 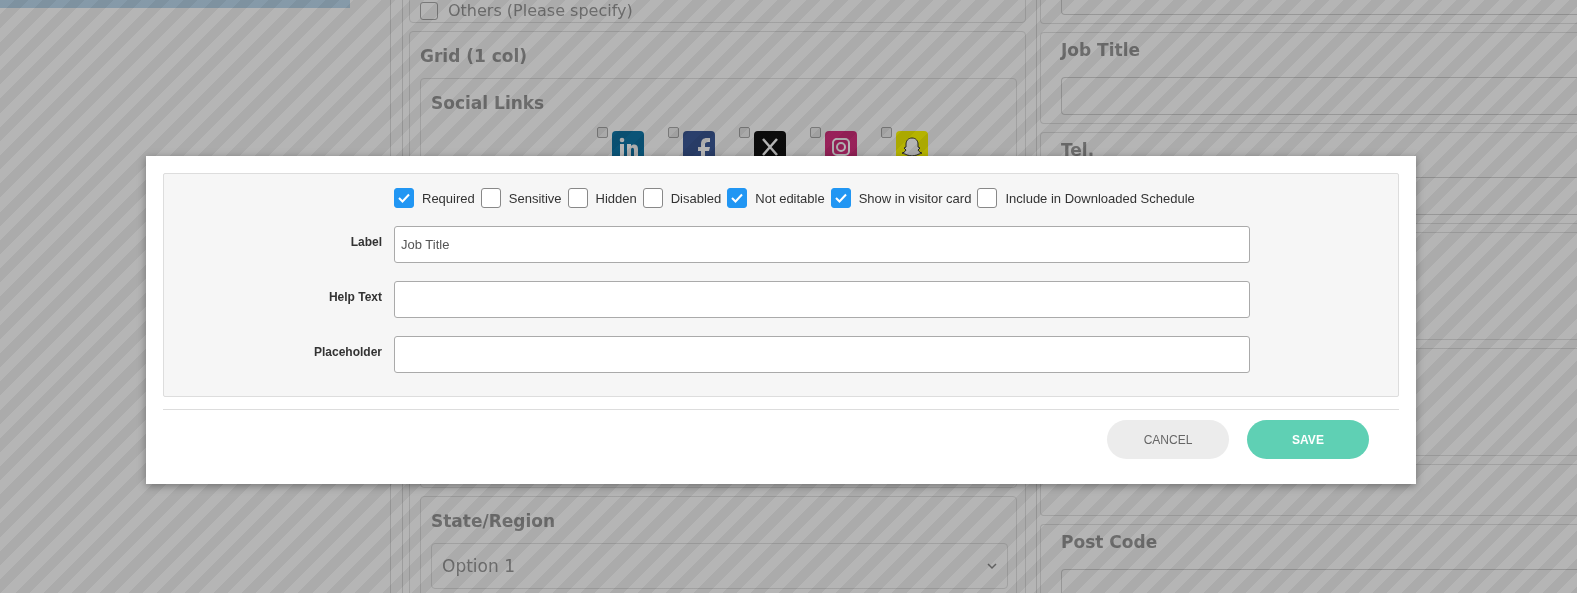 I want to click on state-region-select: Option 1, so click(x=719, y=566).